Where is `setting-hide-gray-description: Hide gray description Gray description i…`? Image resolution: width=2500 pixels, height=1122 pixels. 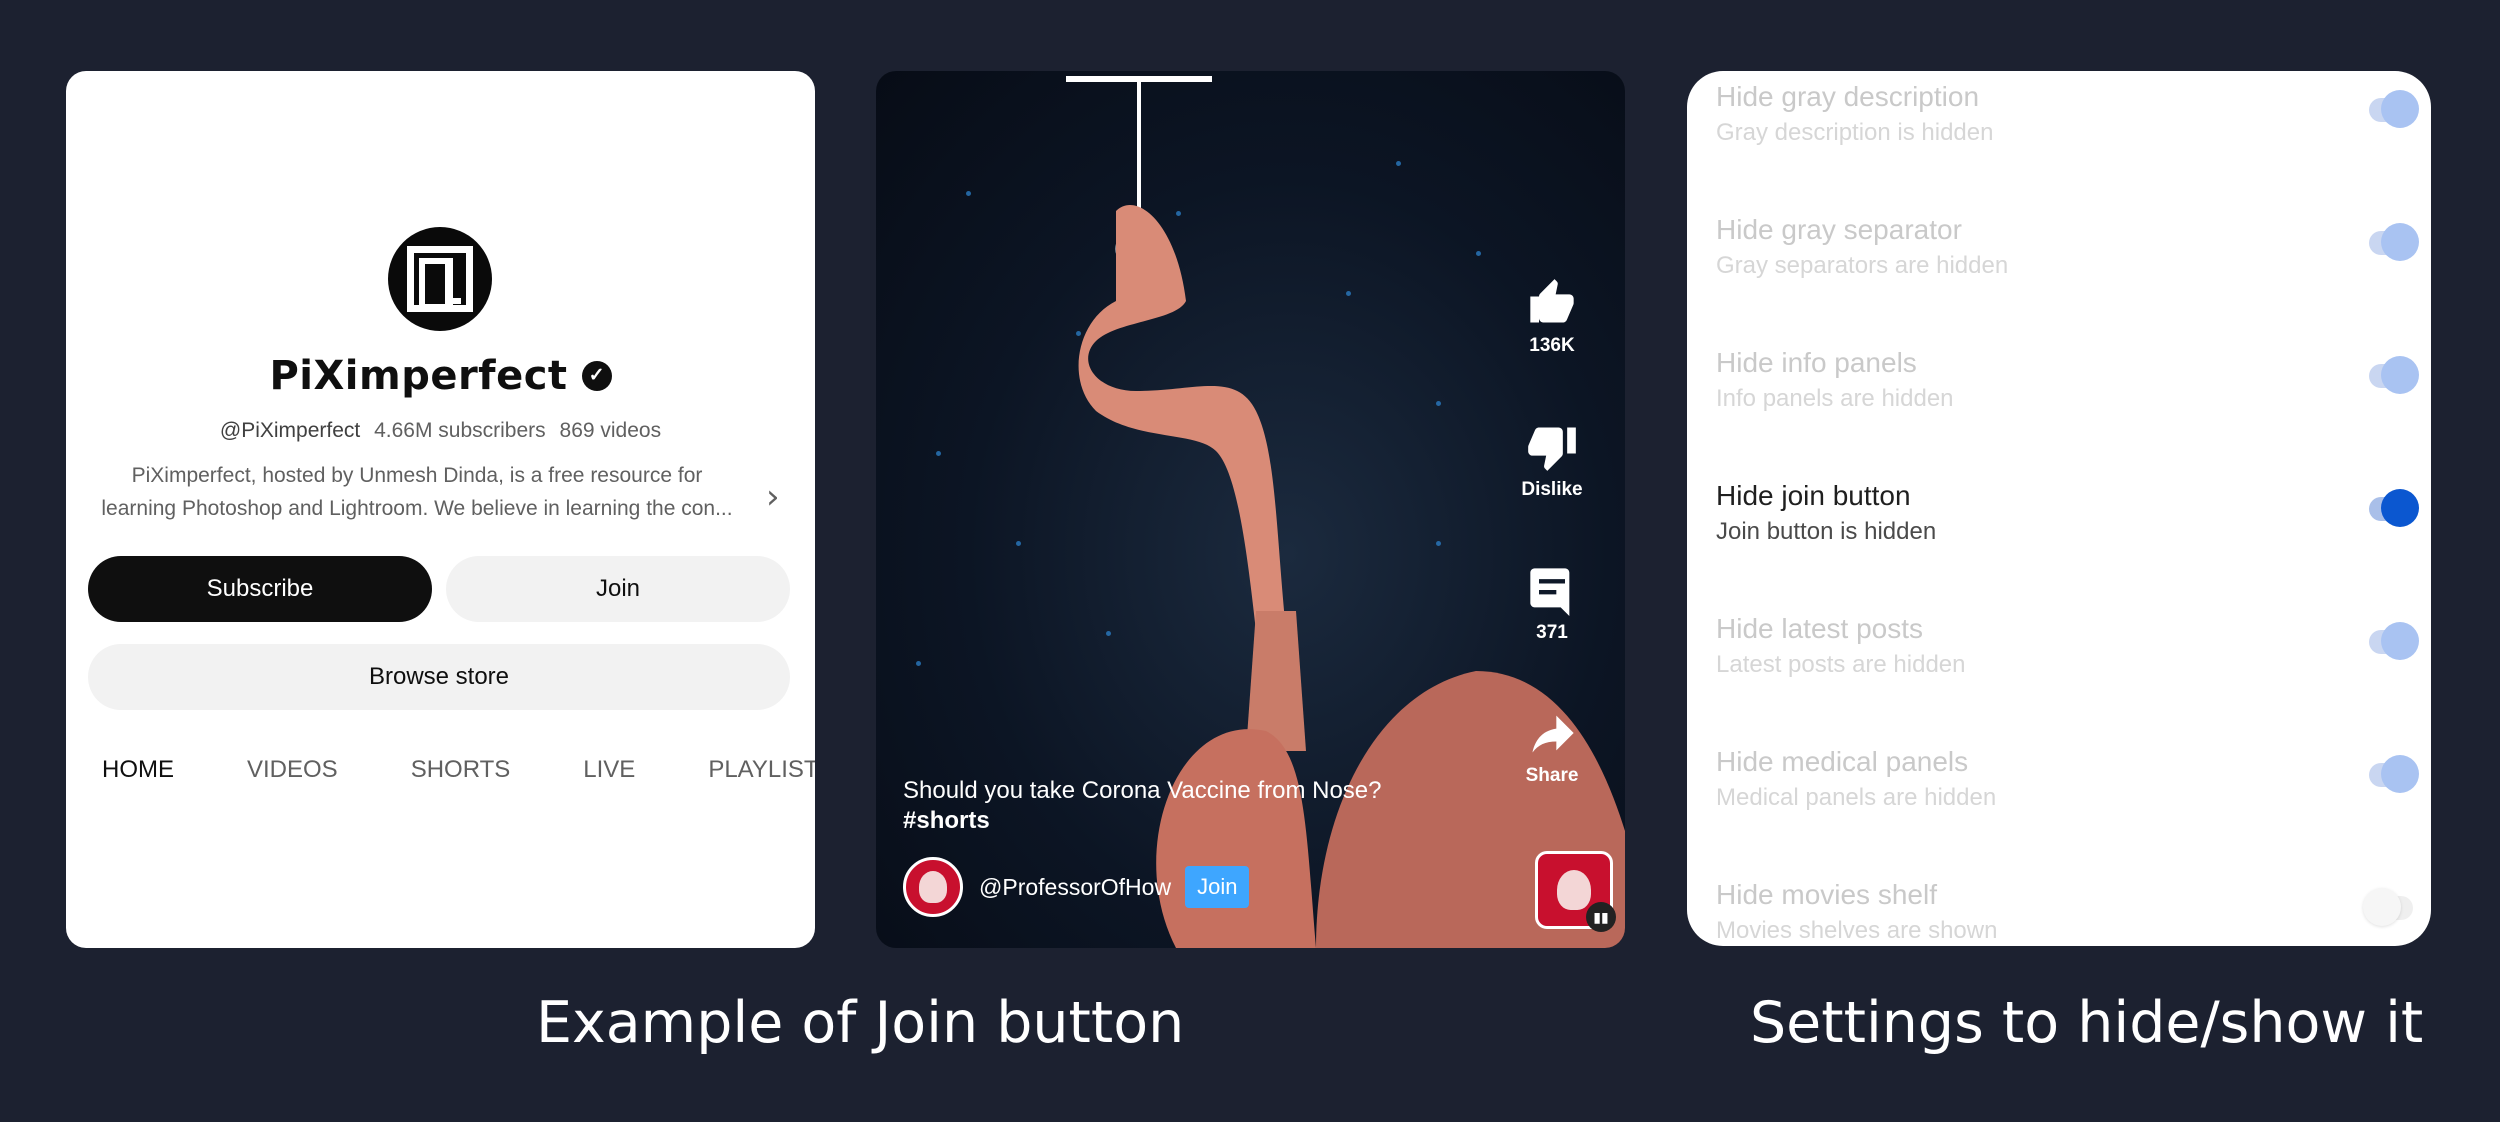 setting-hide-gray-description: Hide gray description Gray description i… is located at coordinates (2073, 137).